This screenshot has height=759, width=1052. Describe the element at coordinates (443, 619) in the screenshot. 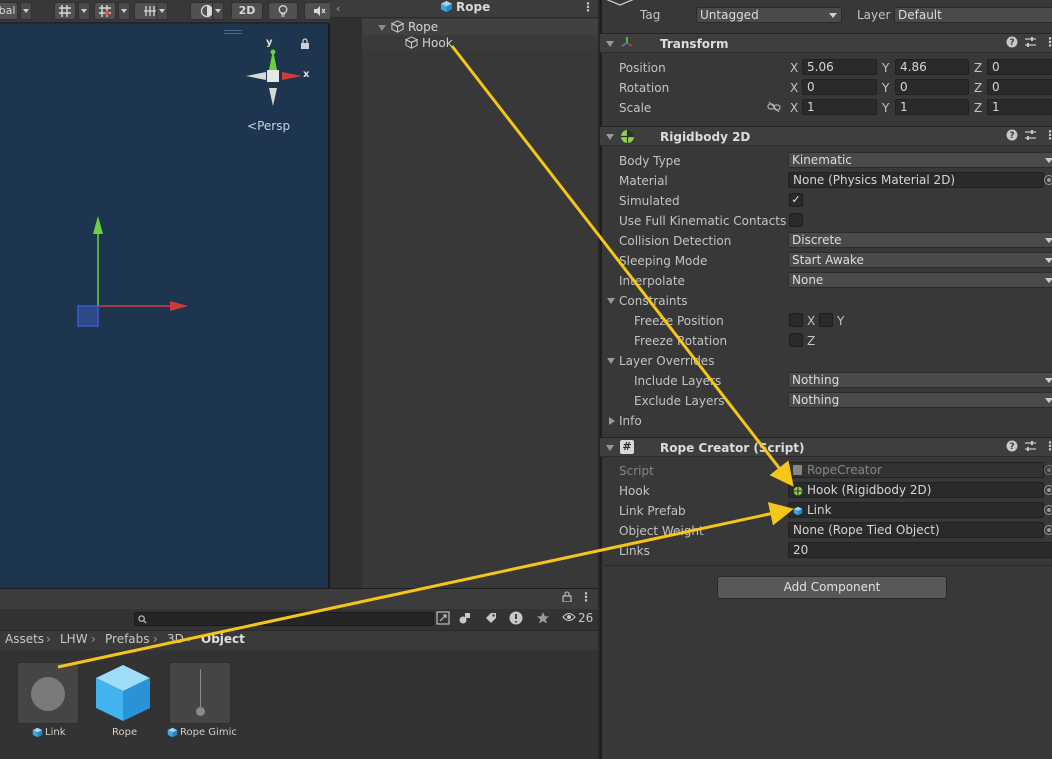

I see `create-icon` at that location.